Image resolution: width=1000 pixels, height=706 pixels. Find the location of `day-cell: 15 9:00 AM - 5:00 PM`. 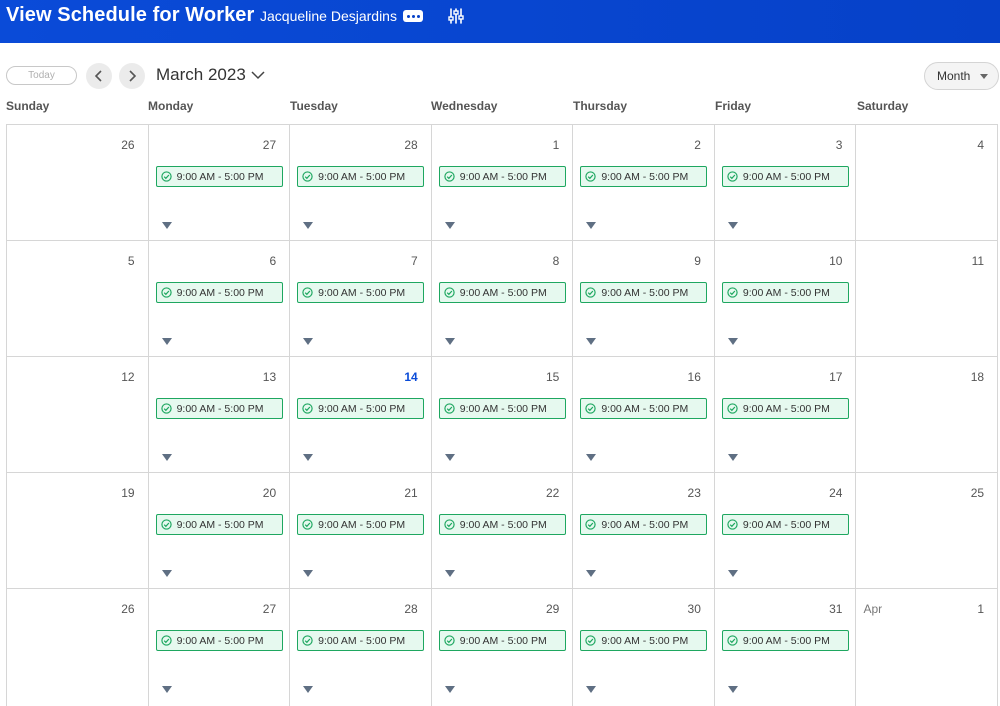

day-cell: 15 9:00 AM - 5:00 PM is located at coordinates (502, 415).